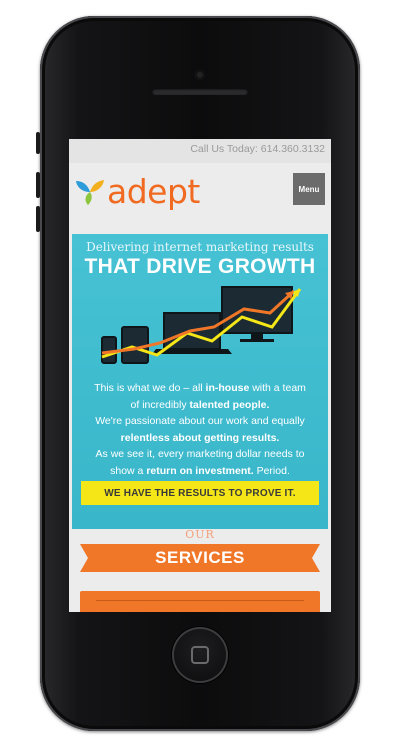 This screenshot has width=400, height=745. I want to click on devices-growth-illustration, so click(201, 325).